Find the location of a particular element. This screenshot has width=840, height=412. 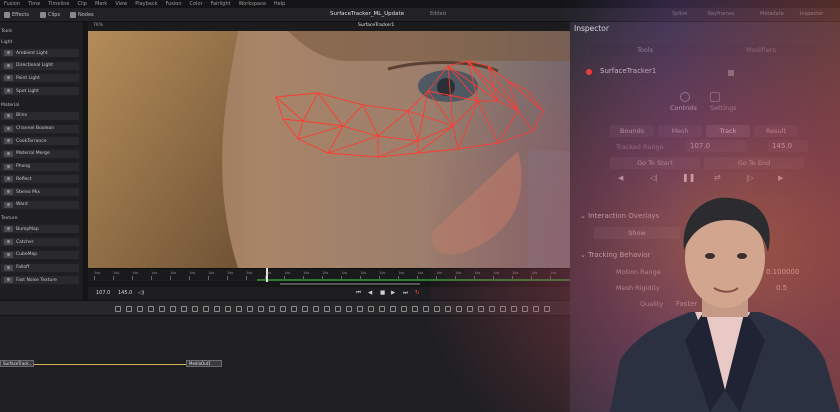

stop-icon: ■ is located at coordinates (382, 293).